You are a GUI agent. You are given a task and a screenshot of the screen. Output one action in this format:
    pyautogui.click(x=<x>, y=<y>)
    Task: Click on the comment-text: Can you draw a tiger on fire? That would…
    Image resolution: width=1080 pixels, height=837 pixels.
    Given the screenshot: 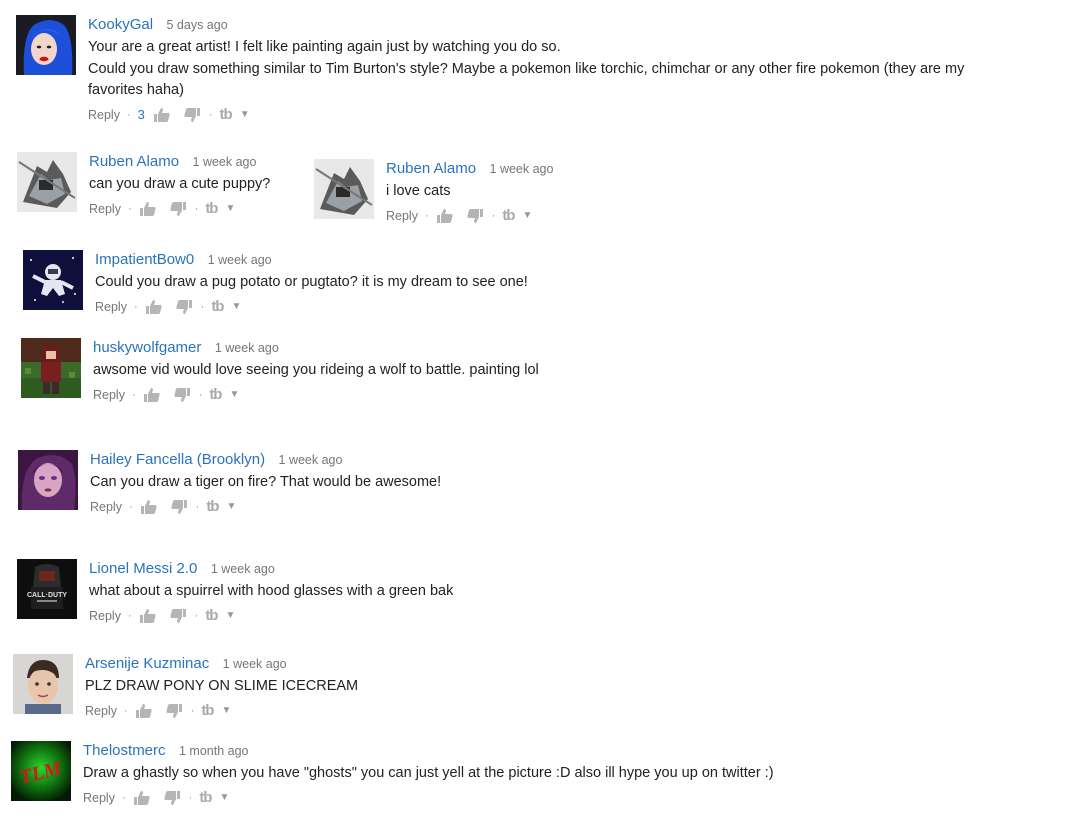 What is the action you would take?
    pyautogui.click(x=265, y=483)
    